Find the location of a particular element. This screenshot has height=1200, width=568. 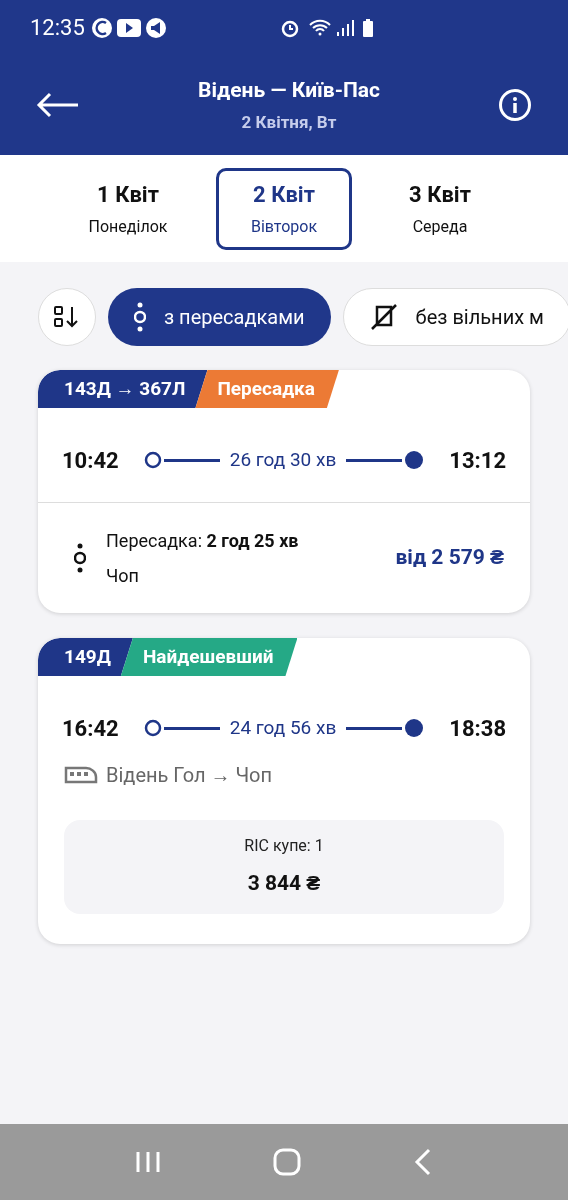

signal-icon is located at coordinates (345, 27).